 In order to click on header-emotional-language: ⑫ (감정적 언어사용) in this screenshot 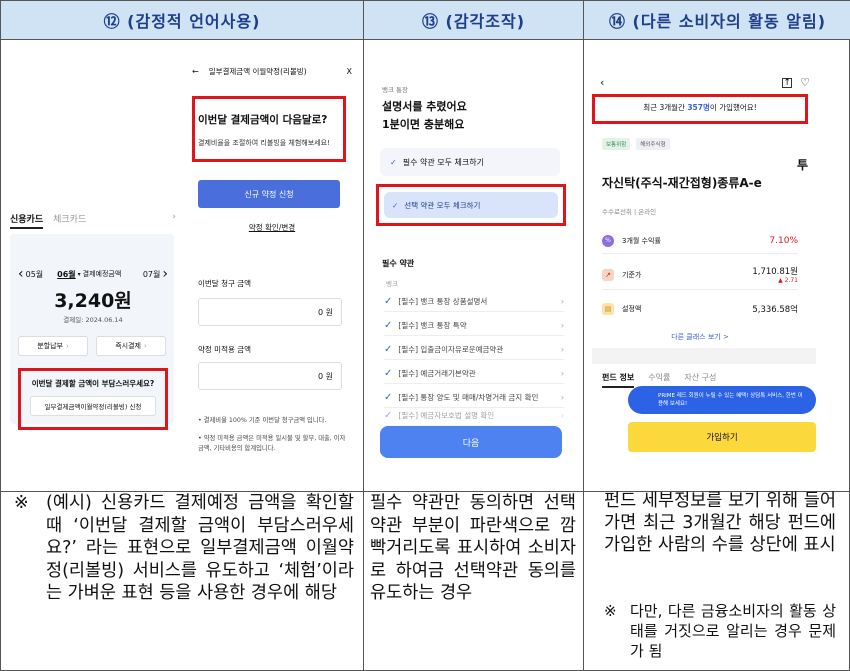, I will do `click(182, 20)`.